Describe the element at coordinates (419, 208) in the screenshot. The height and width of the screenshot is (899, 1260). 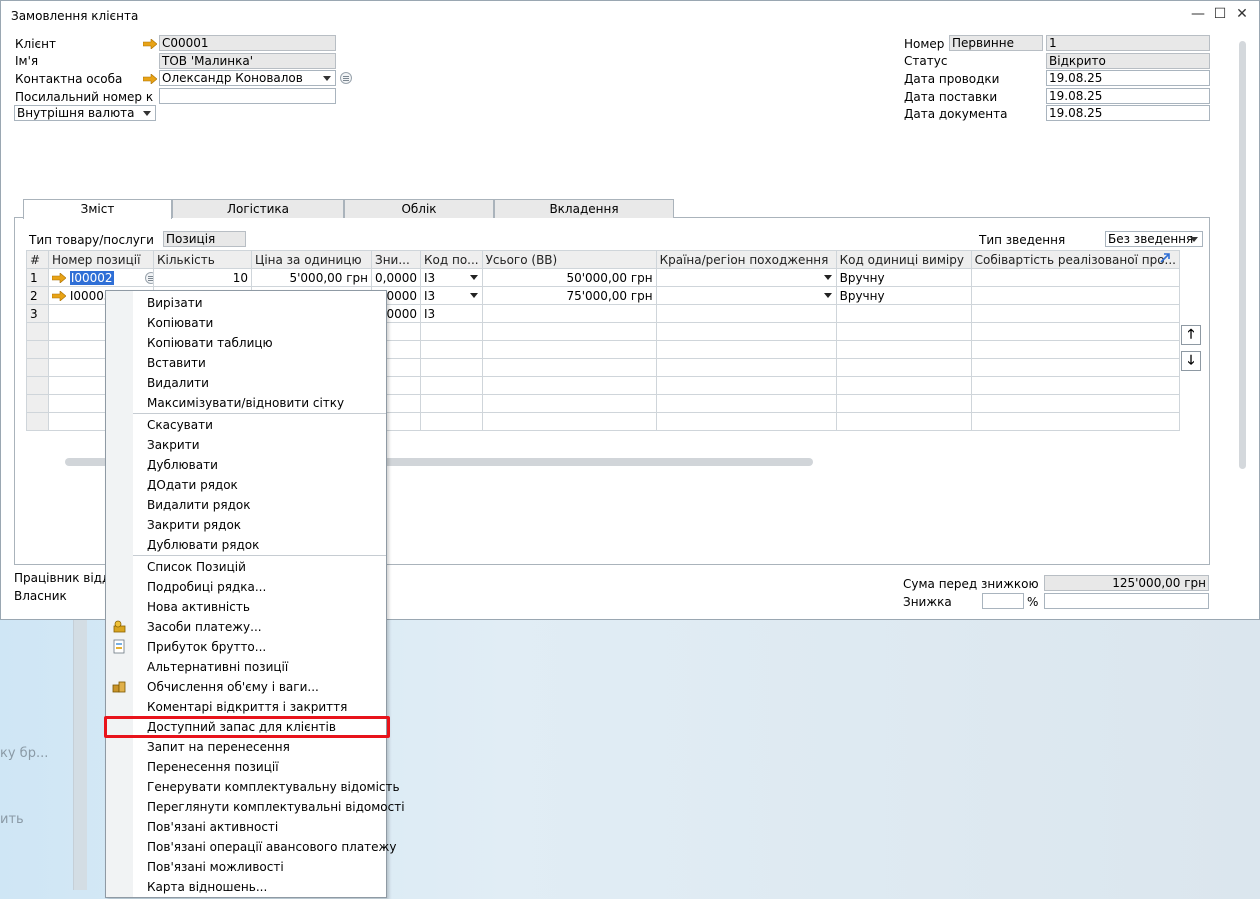
I see `tab-accounting: Облік` at that location.